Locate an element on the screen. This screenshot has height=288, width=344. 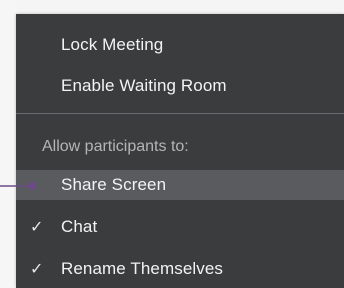
background-top is located at coordinates (172, 7).